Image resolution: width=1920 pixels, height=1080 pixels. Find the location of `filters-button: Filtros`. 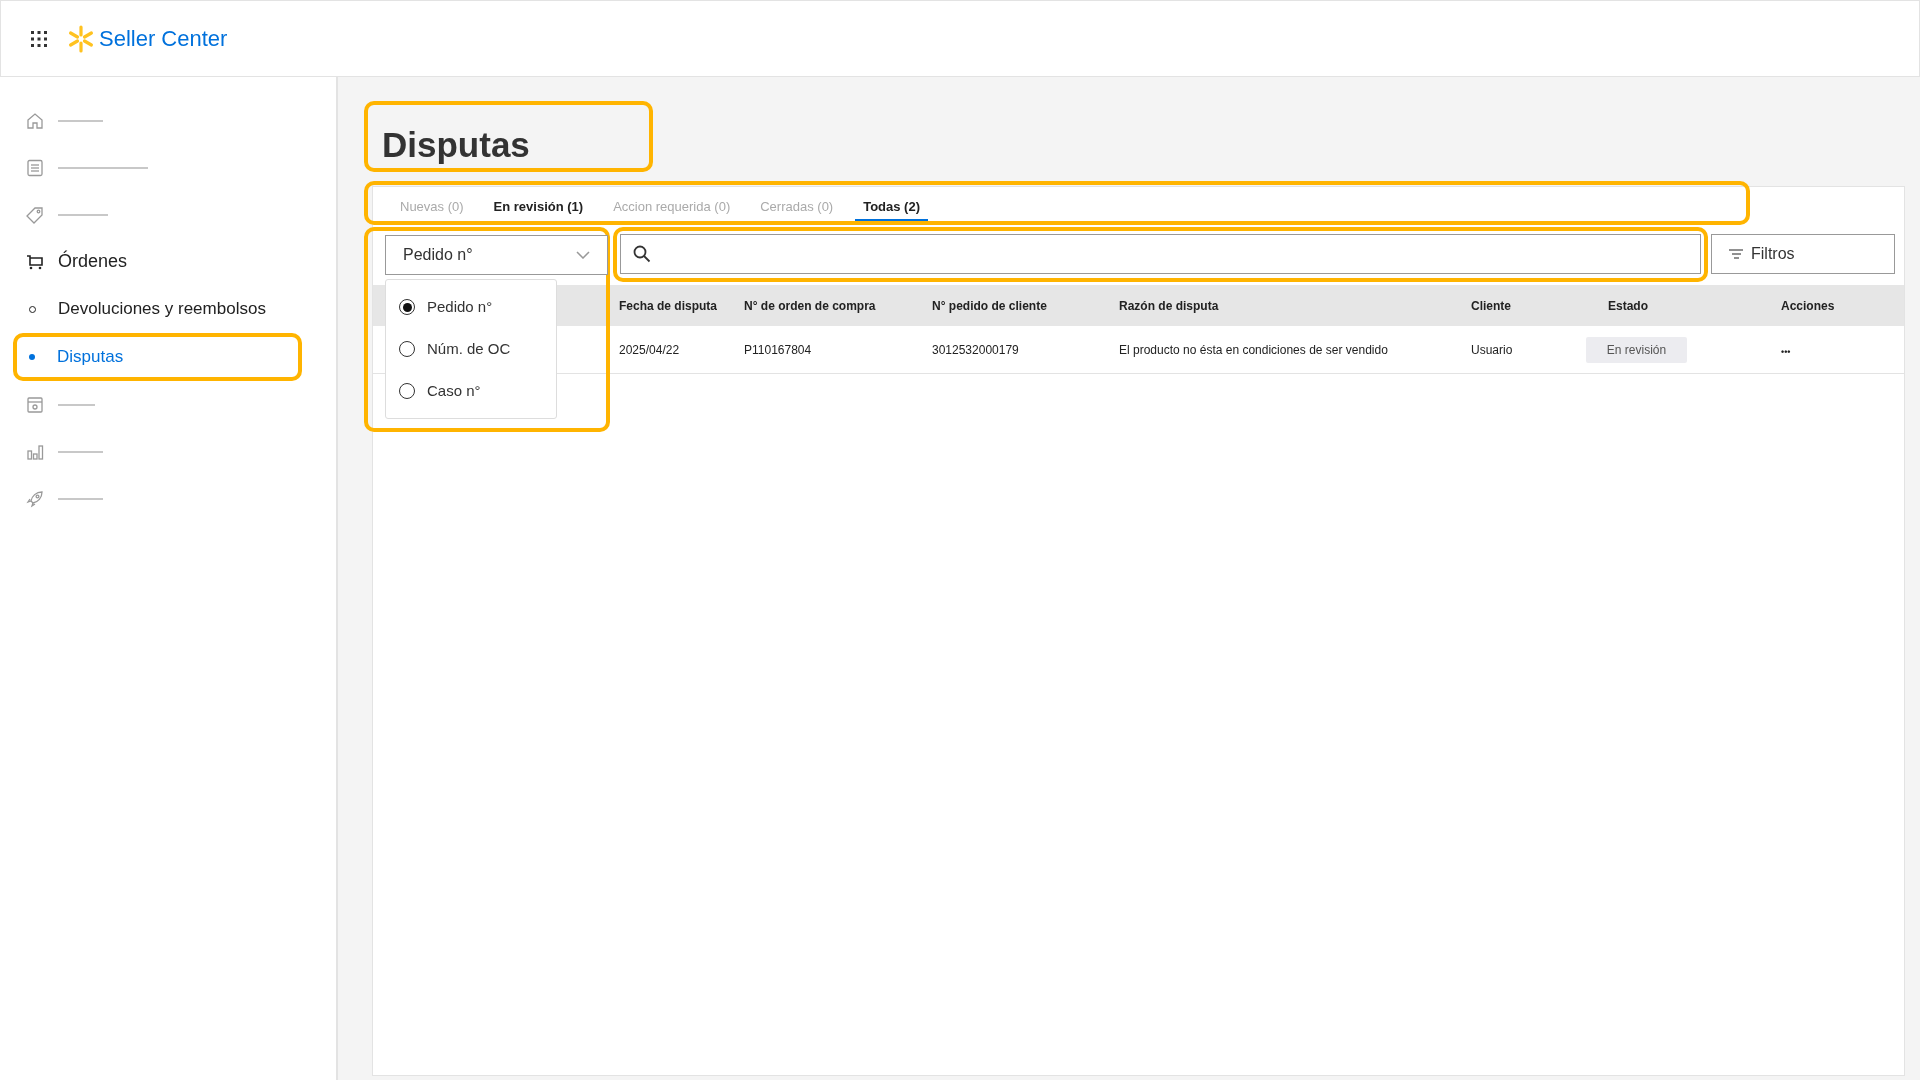

filters-button: Filtros is located at coordinates (1803, 254).